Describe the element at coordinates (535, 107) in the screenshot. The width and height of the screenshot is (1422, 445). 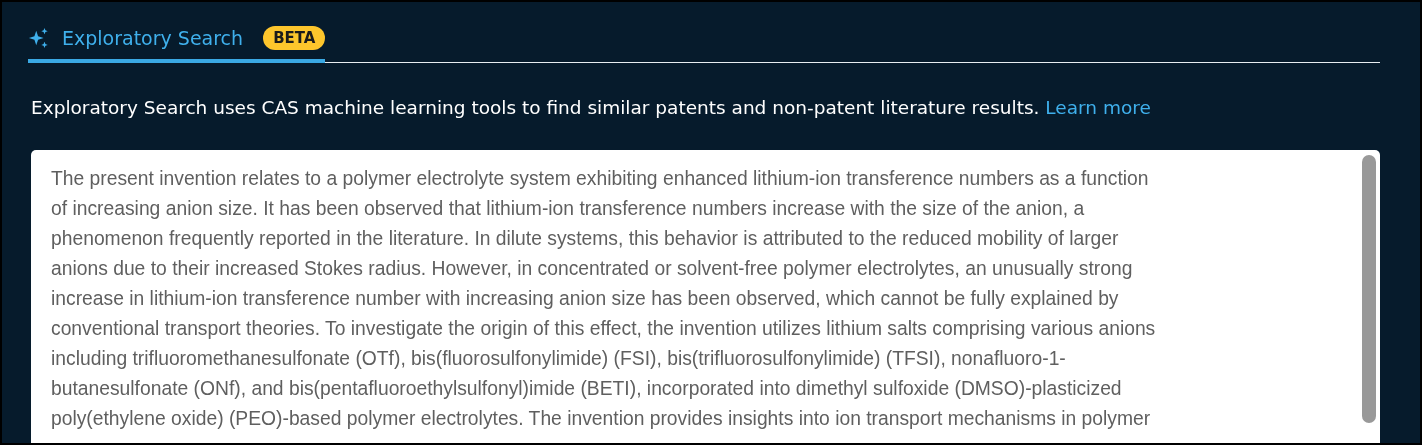
I see `description-text: Exploratory Search uses CAS machine learning tools to find similar patents and non-patent literature results.` at that location.